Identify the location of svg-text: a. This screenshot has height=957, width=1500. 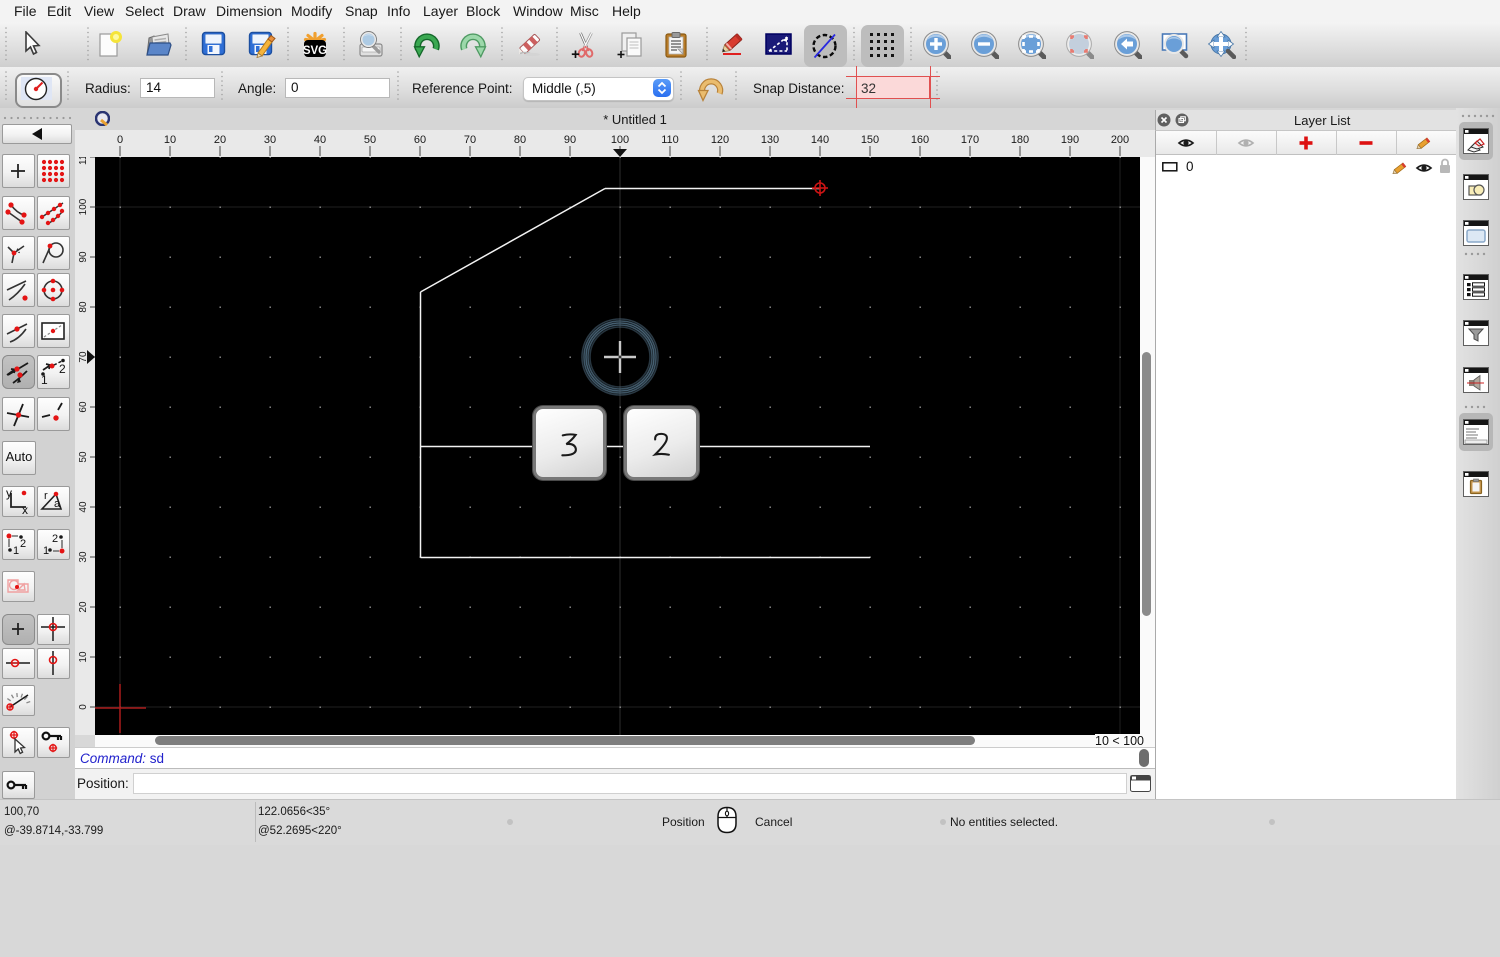
(57, 504).